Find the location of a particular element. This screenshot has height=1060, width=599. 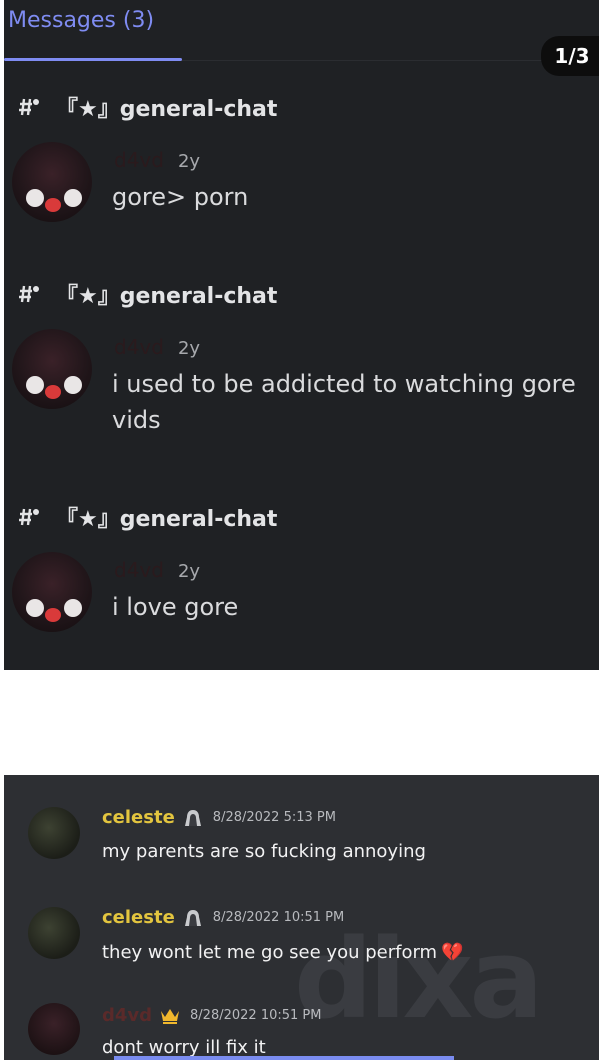

message-header: celeste 8/28/2022 10:51 PM is located at coordinates (223, 917).